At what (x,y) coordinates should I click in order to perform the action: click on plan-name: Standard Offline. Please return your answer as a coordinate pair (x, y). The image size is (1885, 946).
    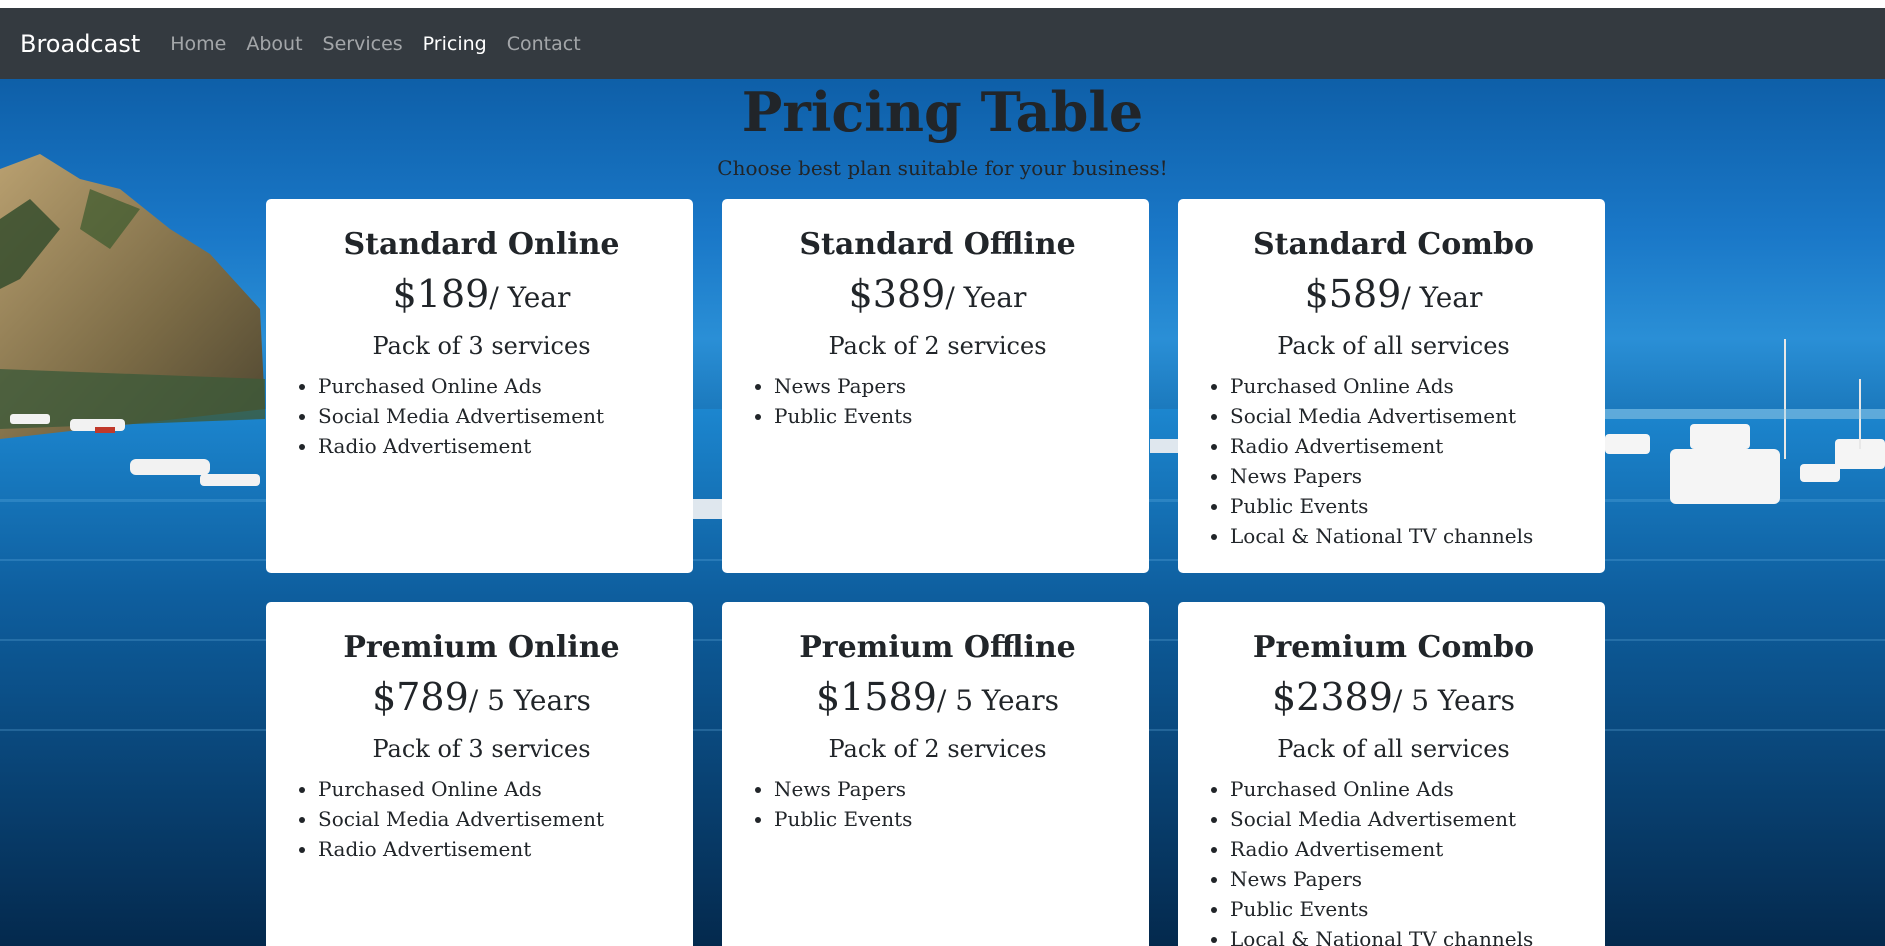
    Looking at the image, I should click on (937, 244).